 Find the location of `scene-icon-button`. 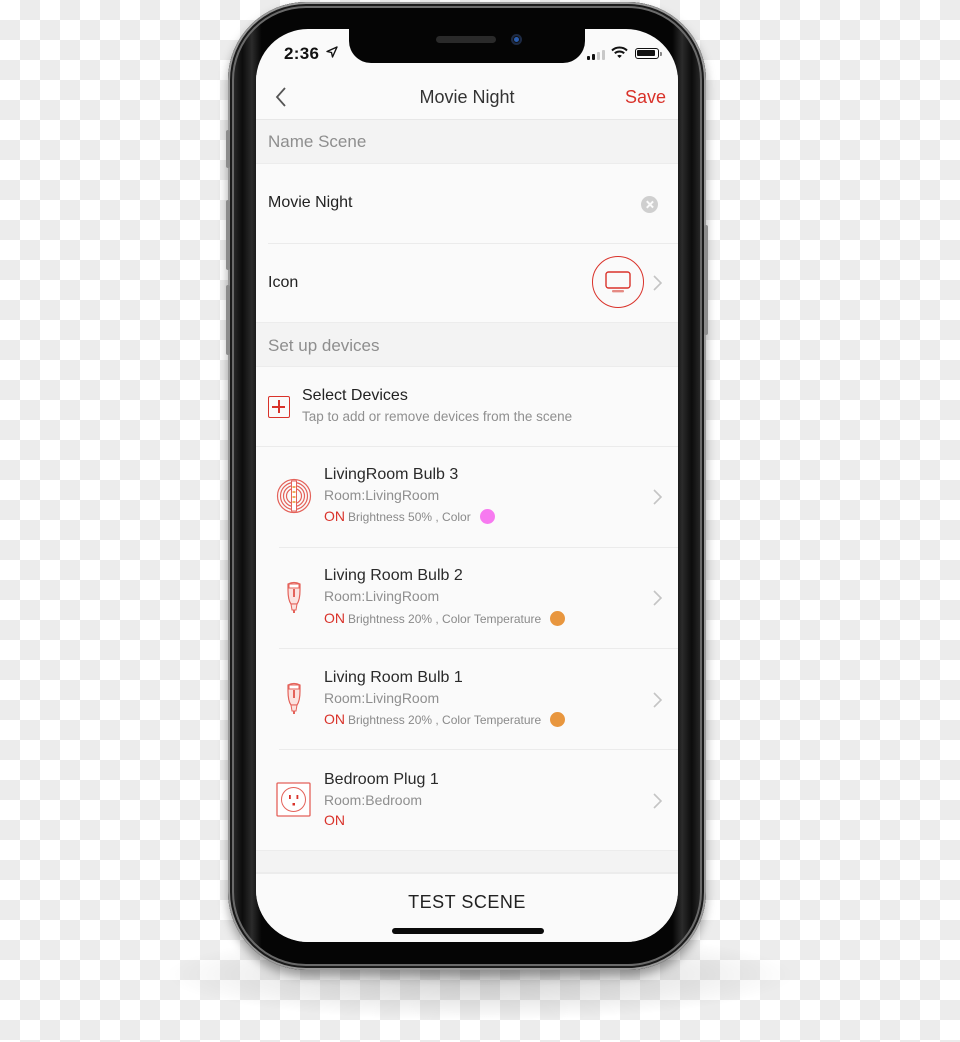

scene-icon-button is located at coordinates (618, 282).